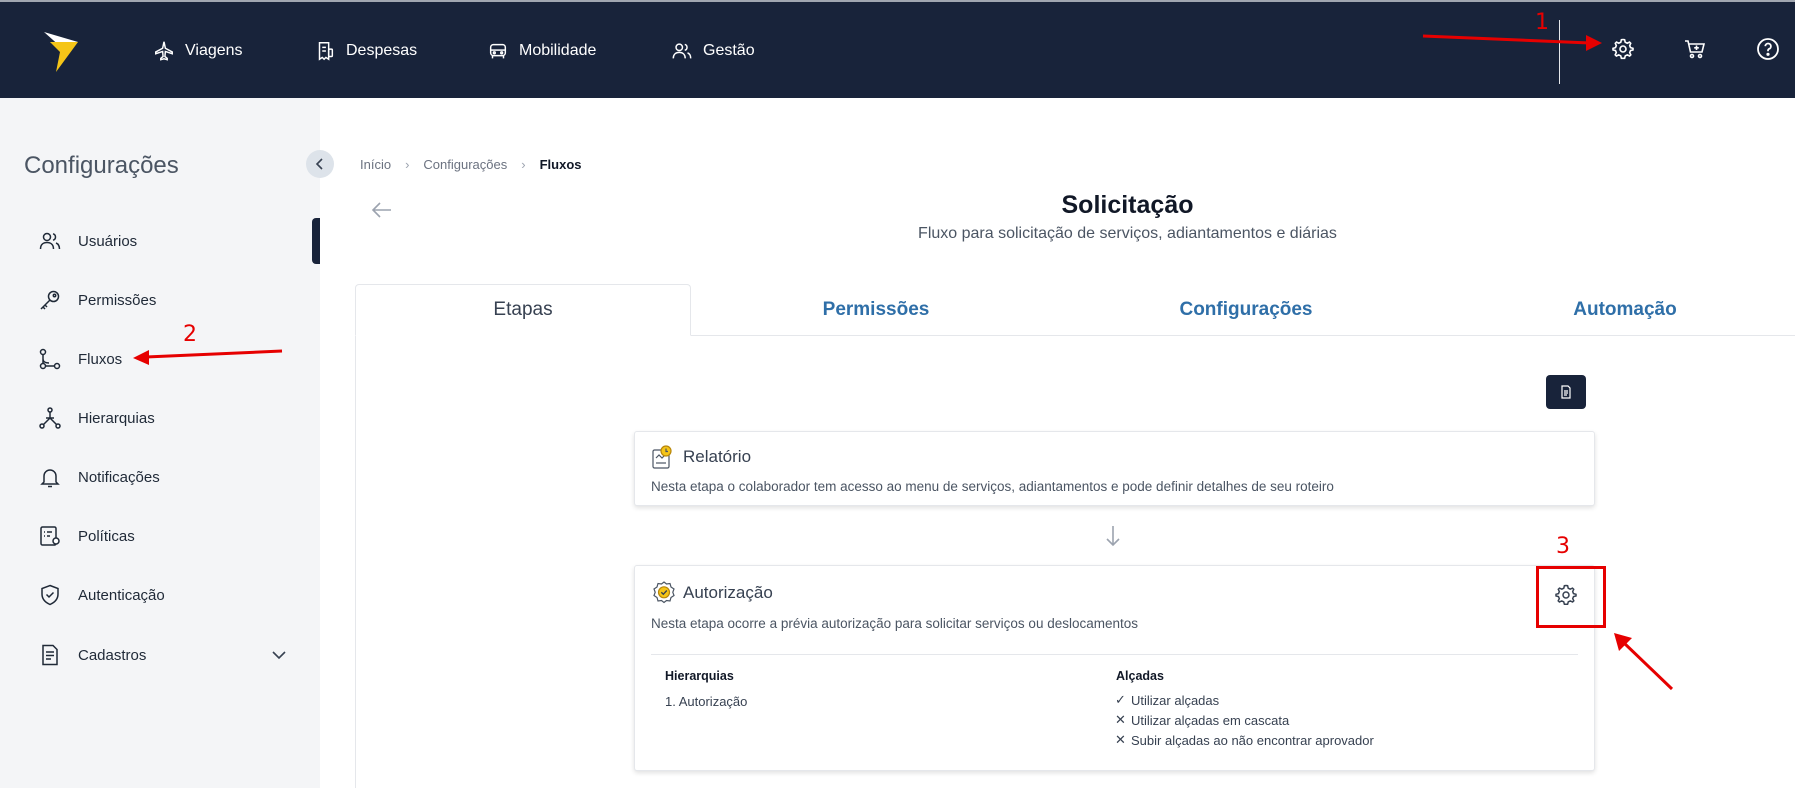 The width and height of the screenshot is (1795, 788). Describe the element at coordinates (375, 164) in the screenshot. I see `breadcrumb-item-inicio: Início` at that location.